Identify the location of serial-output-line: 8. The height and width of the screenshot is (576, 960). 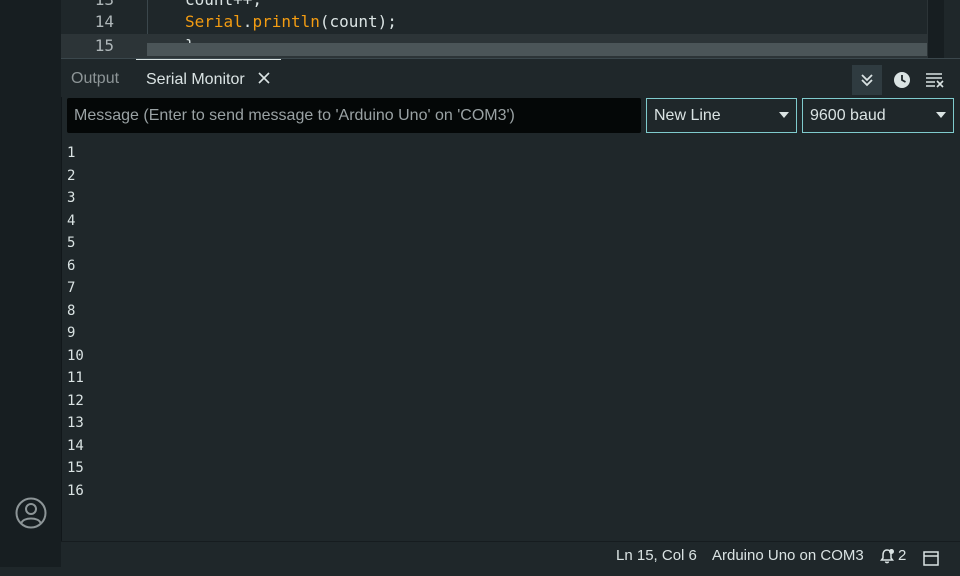
(71, 310).